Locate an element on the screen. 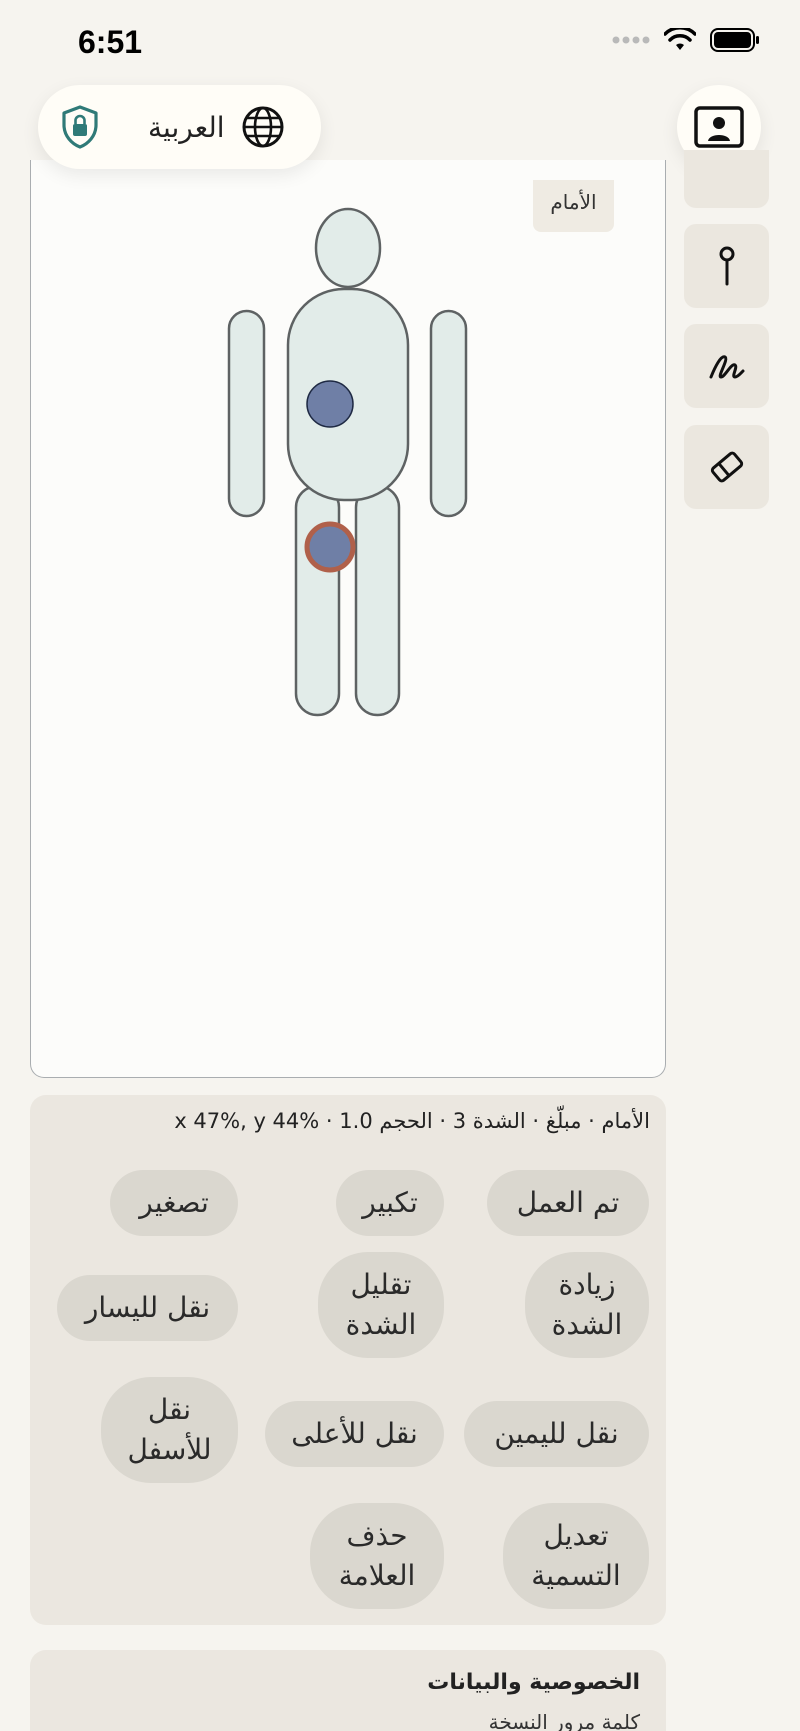  language-label: العربية is located at coordinates (186, 127).